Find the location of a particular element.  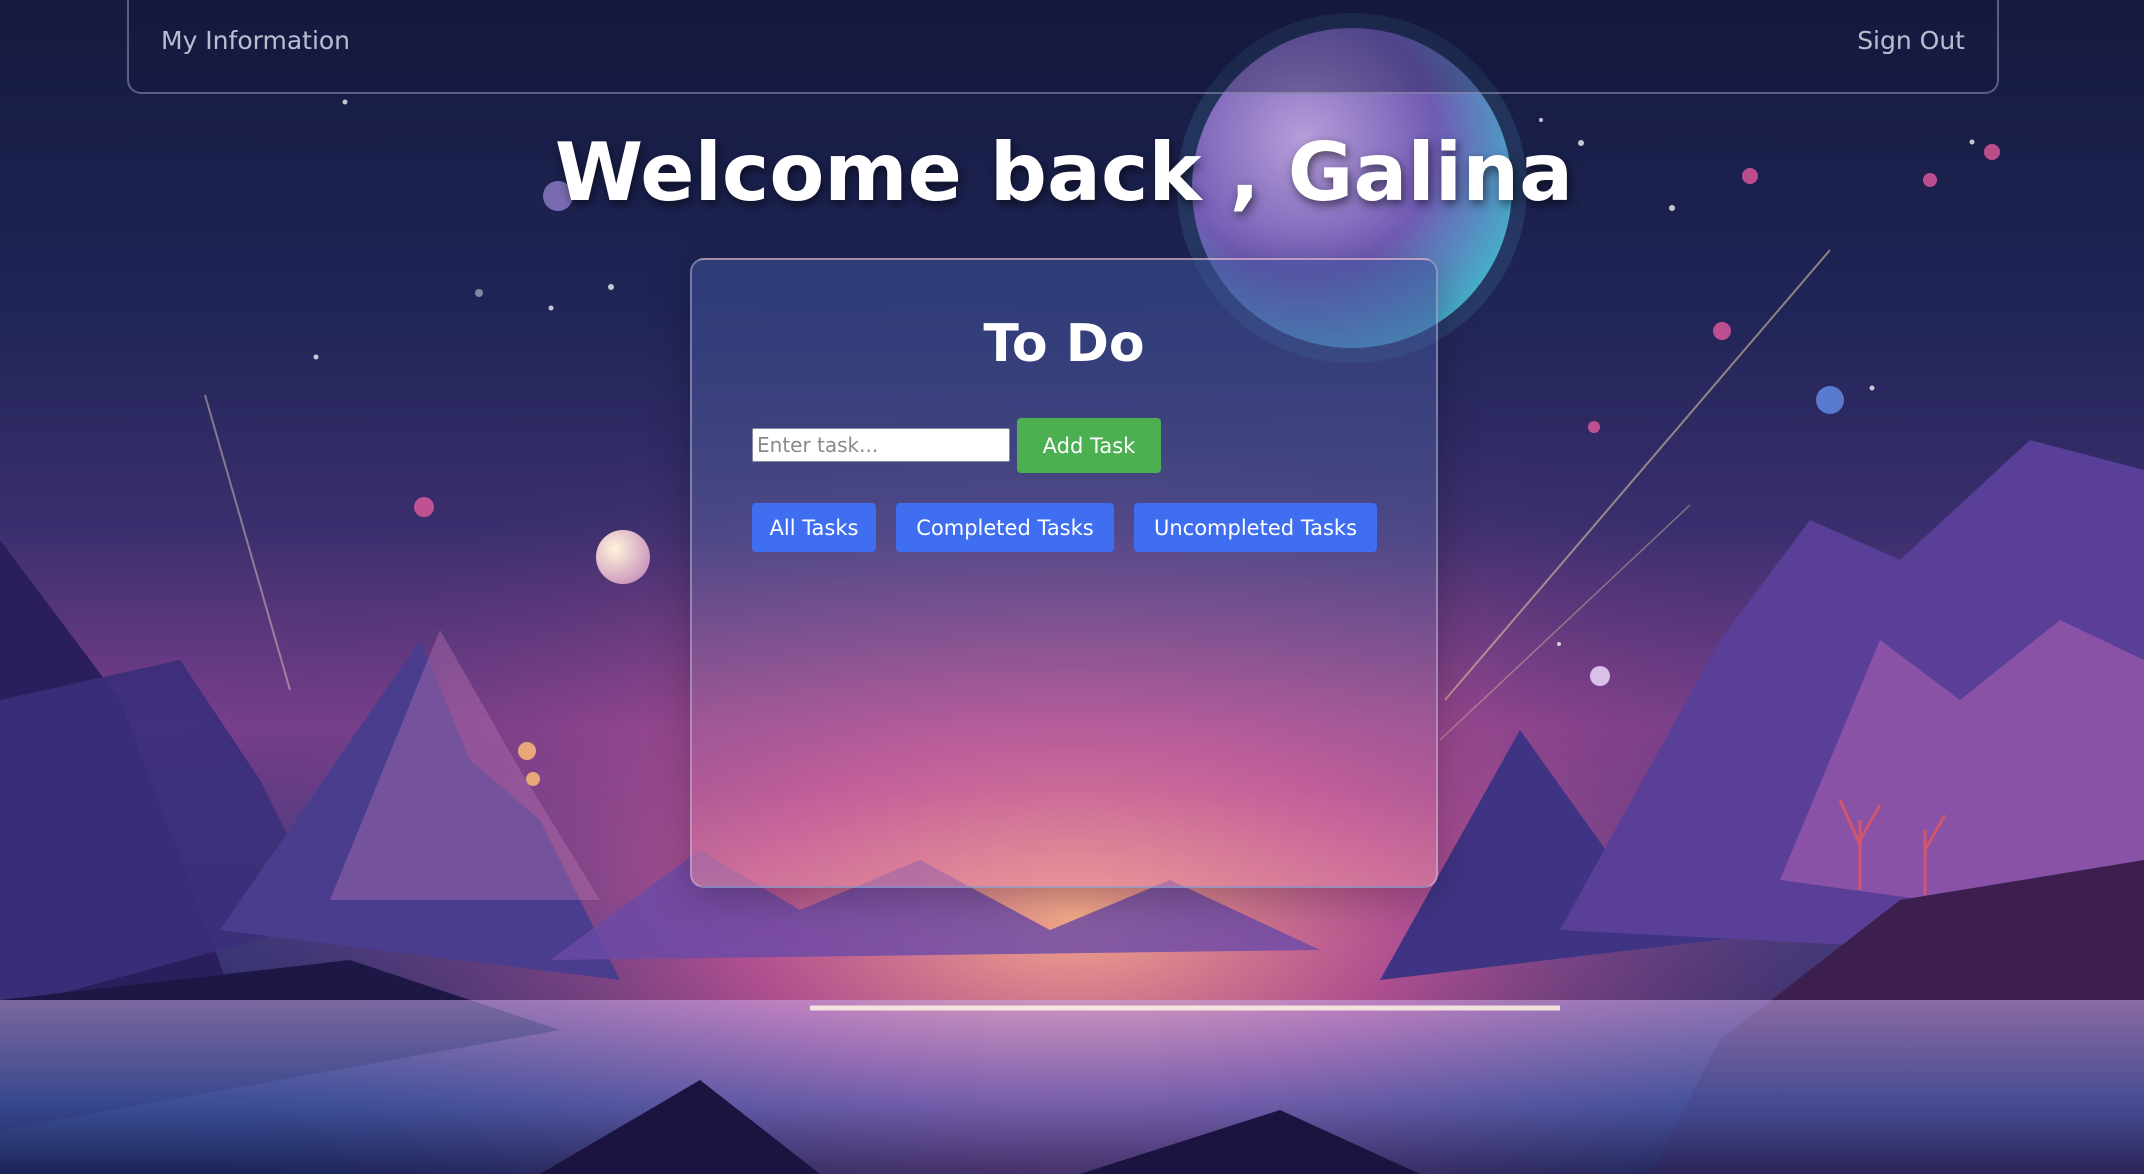

filter-uncompleted-tasks-button: Uncompleted Tasks is located at coordinates (1255, 527).